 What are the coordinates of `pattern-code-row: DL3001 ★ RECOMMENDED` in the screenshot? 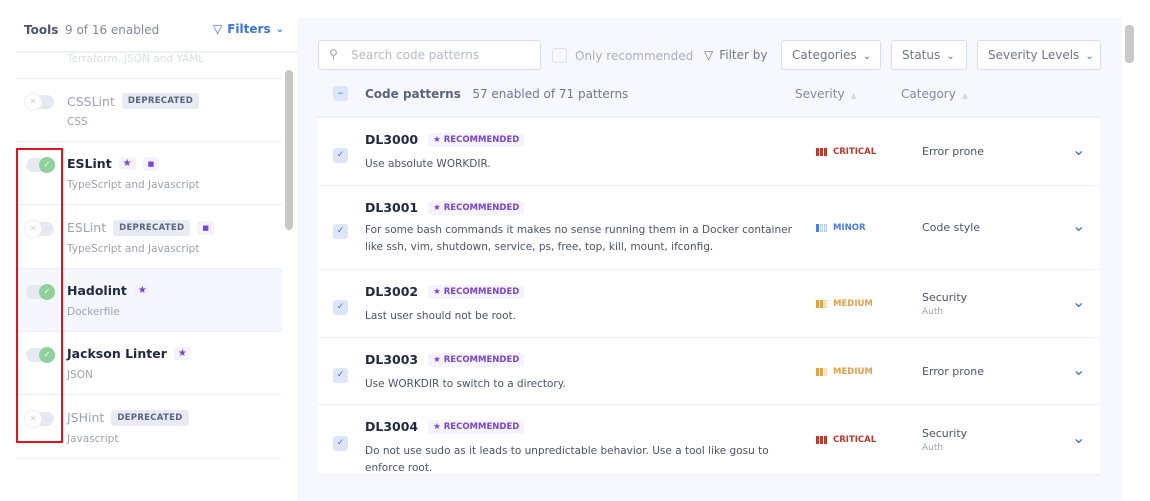 It's located at (445, 207).